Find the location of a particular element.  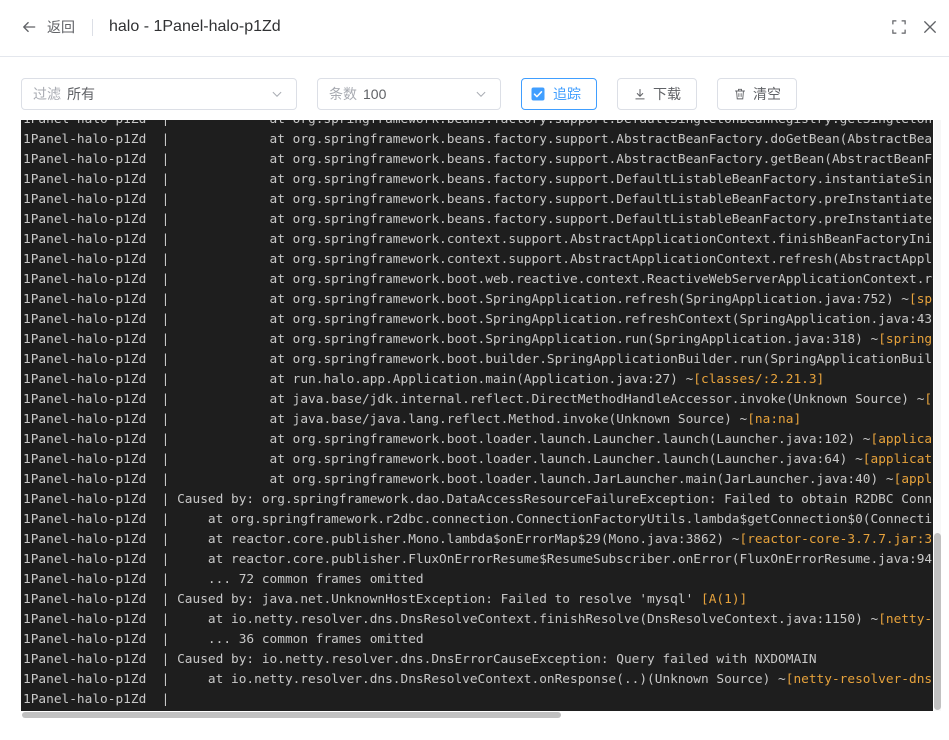

chevron-down-icon is located at coordinates (277, 94).